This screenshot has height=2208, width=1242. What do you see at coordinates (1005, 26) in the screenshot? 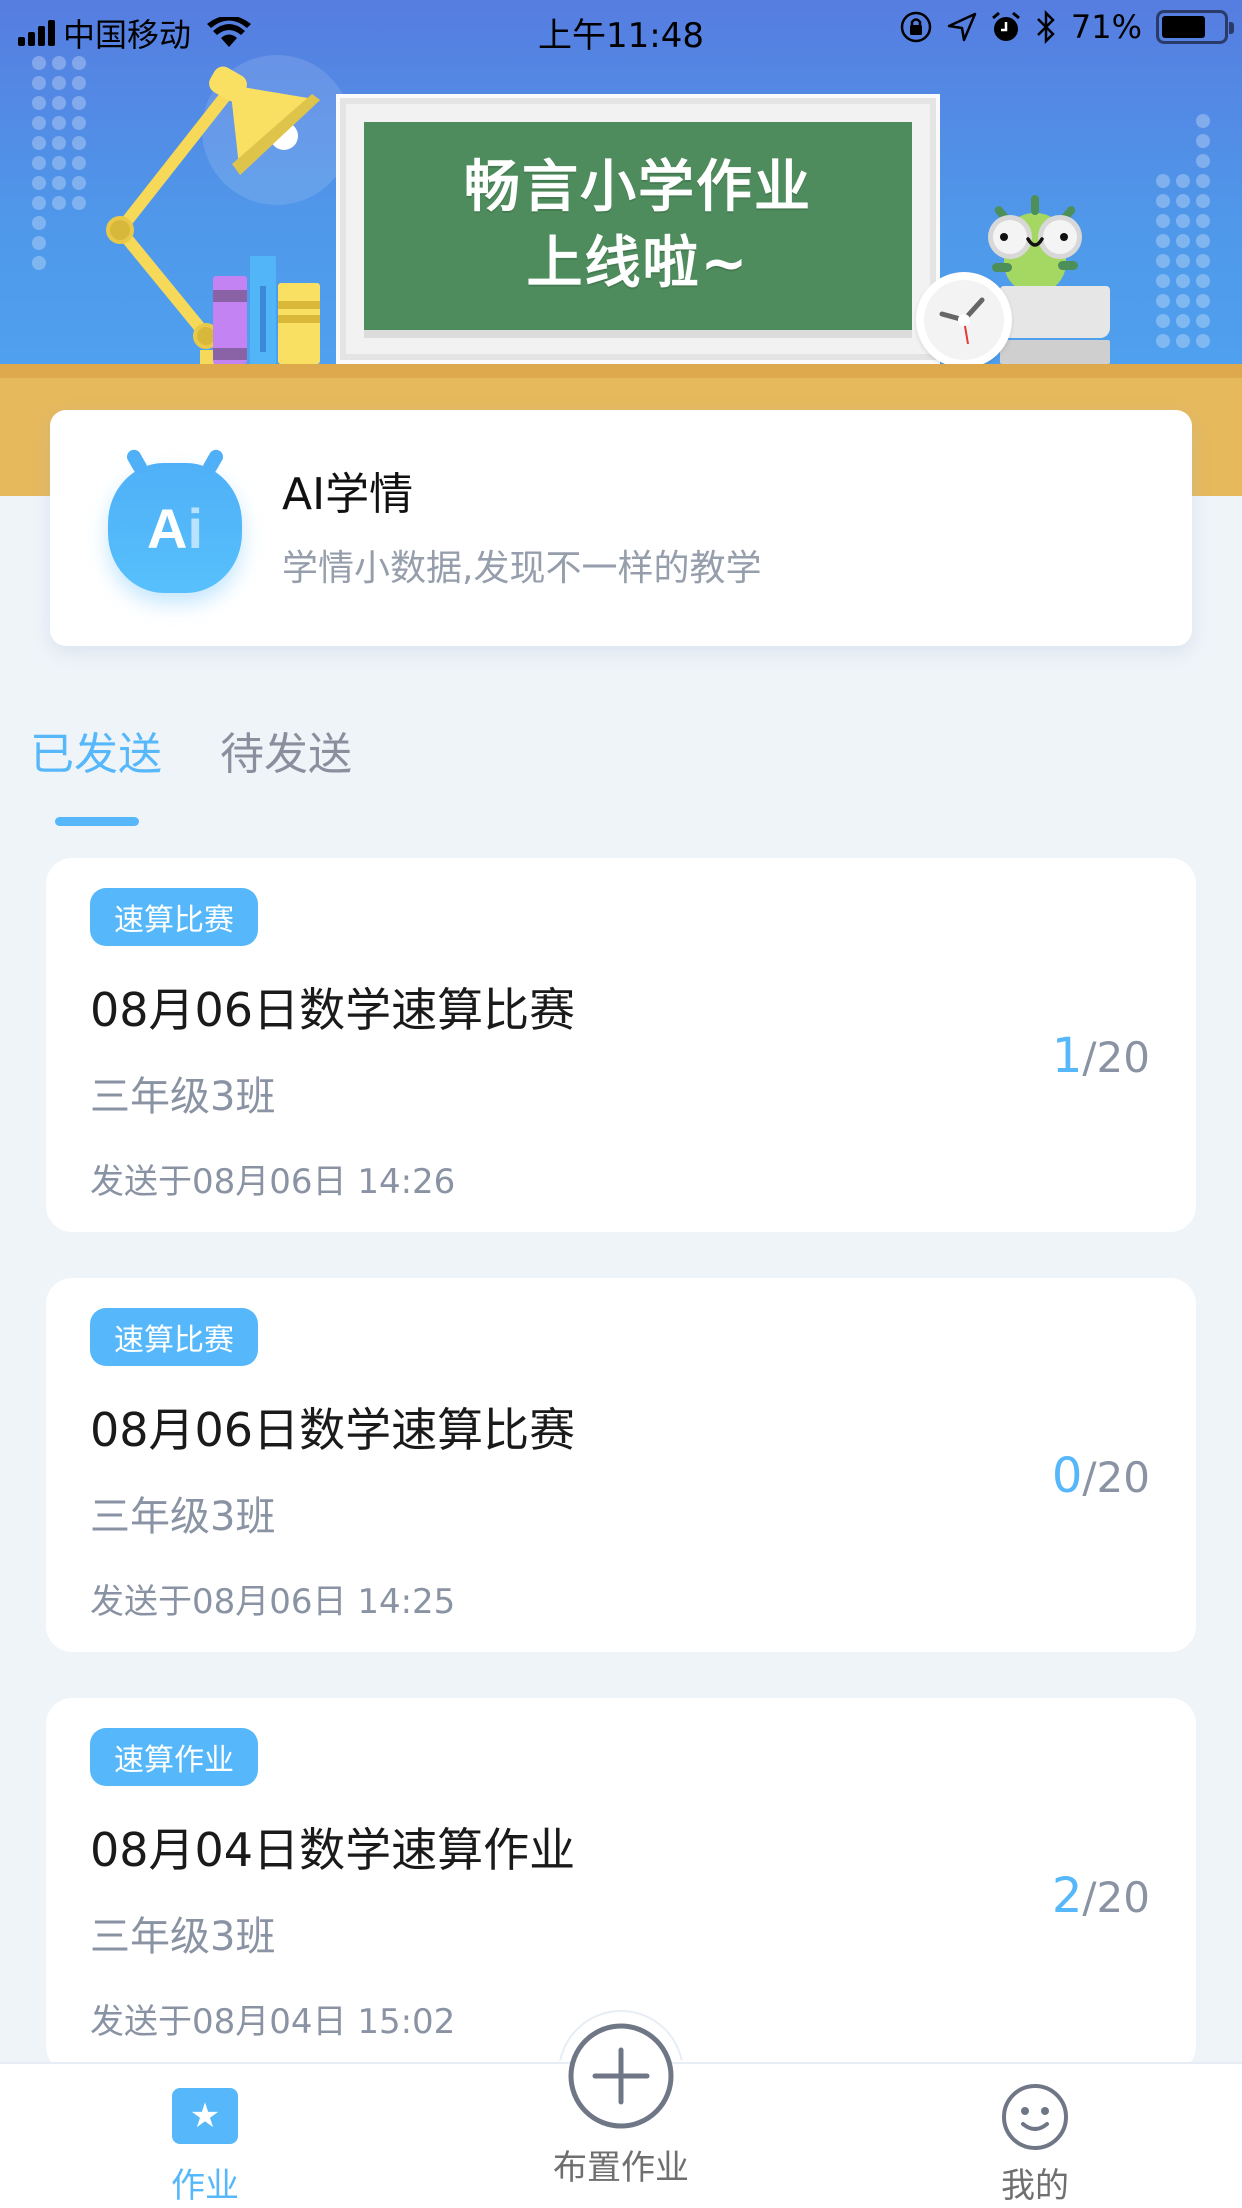
I see `alarm-icon` at bounding box center [1005, 26].